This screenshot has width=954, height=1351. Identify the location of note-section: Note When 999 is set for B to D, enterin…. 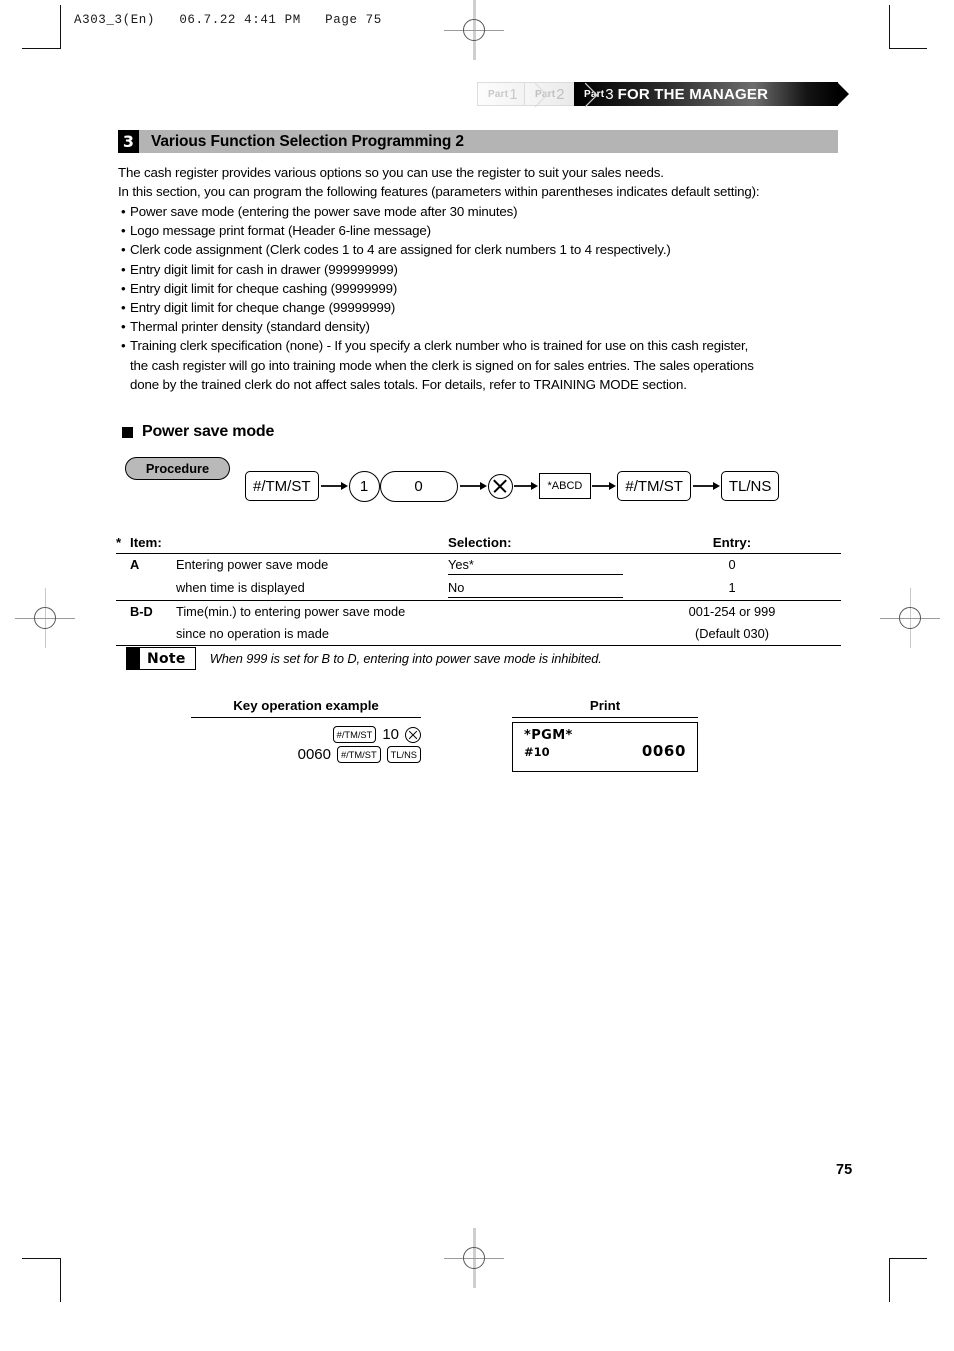
(364, 658).